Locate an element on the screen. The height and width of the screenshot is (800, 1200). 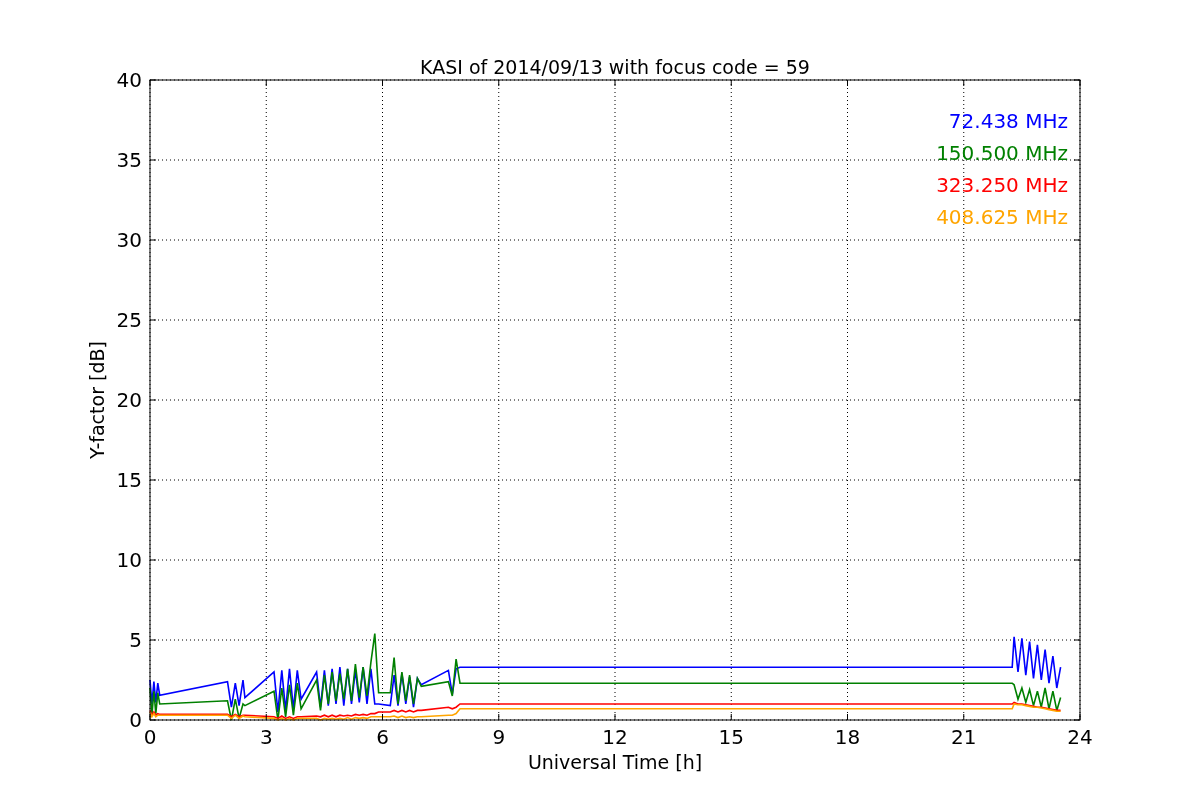
x-tick-label: 21 is located at coordinates (964, 737).